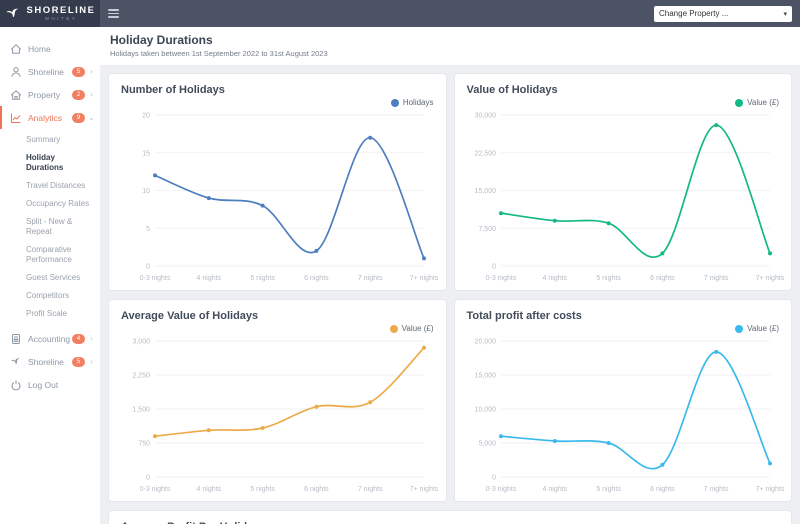 Image resolution: width=800 pixels, height=524 pixels. I want to click on svg-text: 10,000, so click(485, 410).